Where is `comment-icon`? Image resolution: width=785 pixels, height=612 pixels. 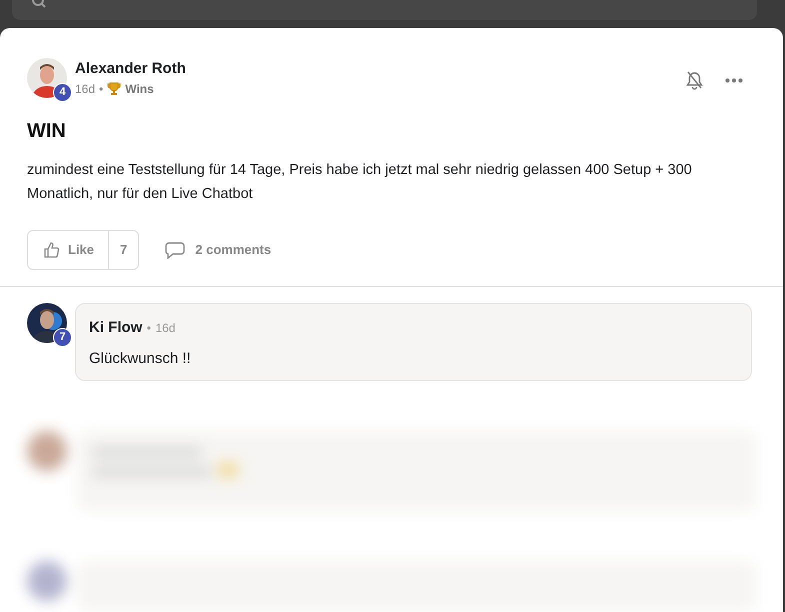
comment-icon is located at coordinates (175, 250).